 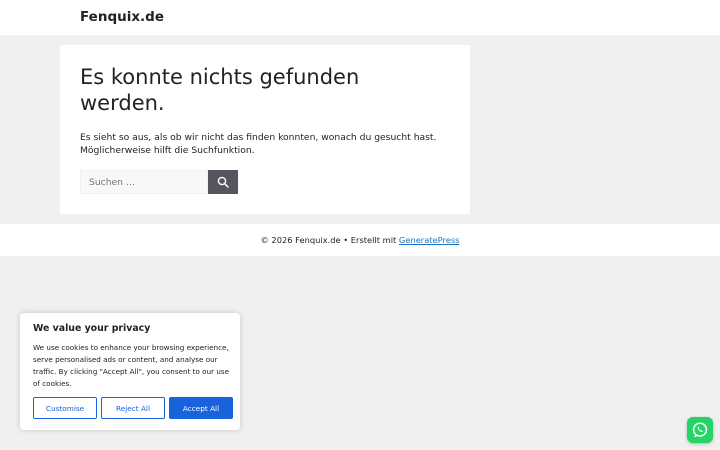 I want to click on accept-all-button: Accept All, so click(x=201, y=408).